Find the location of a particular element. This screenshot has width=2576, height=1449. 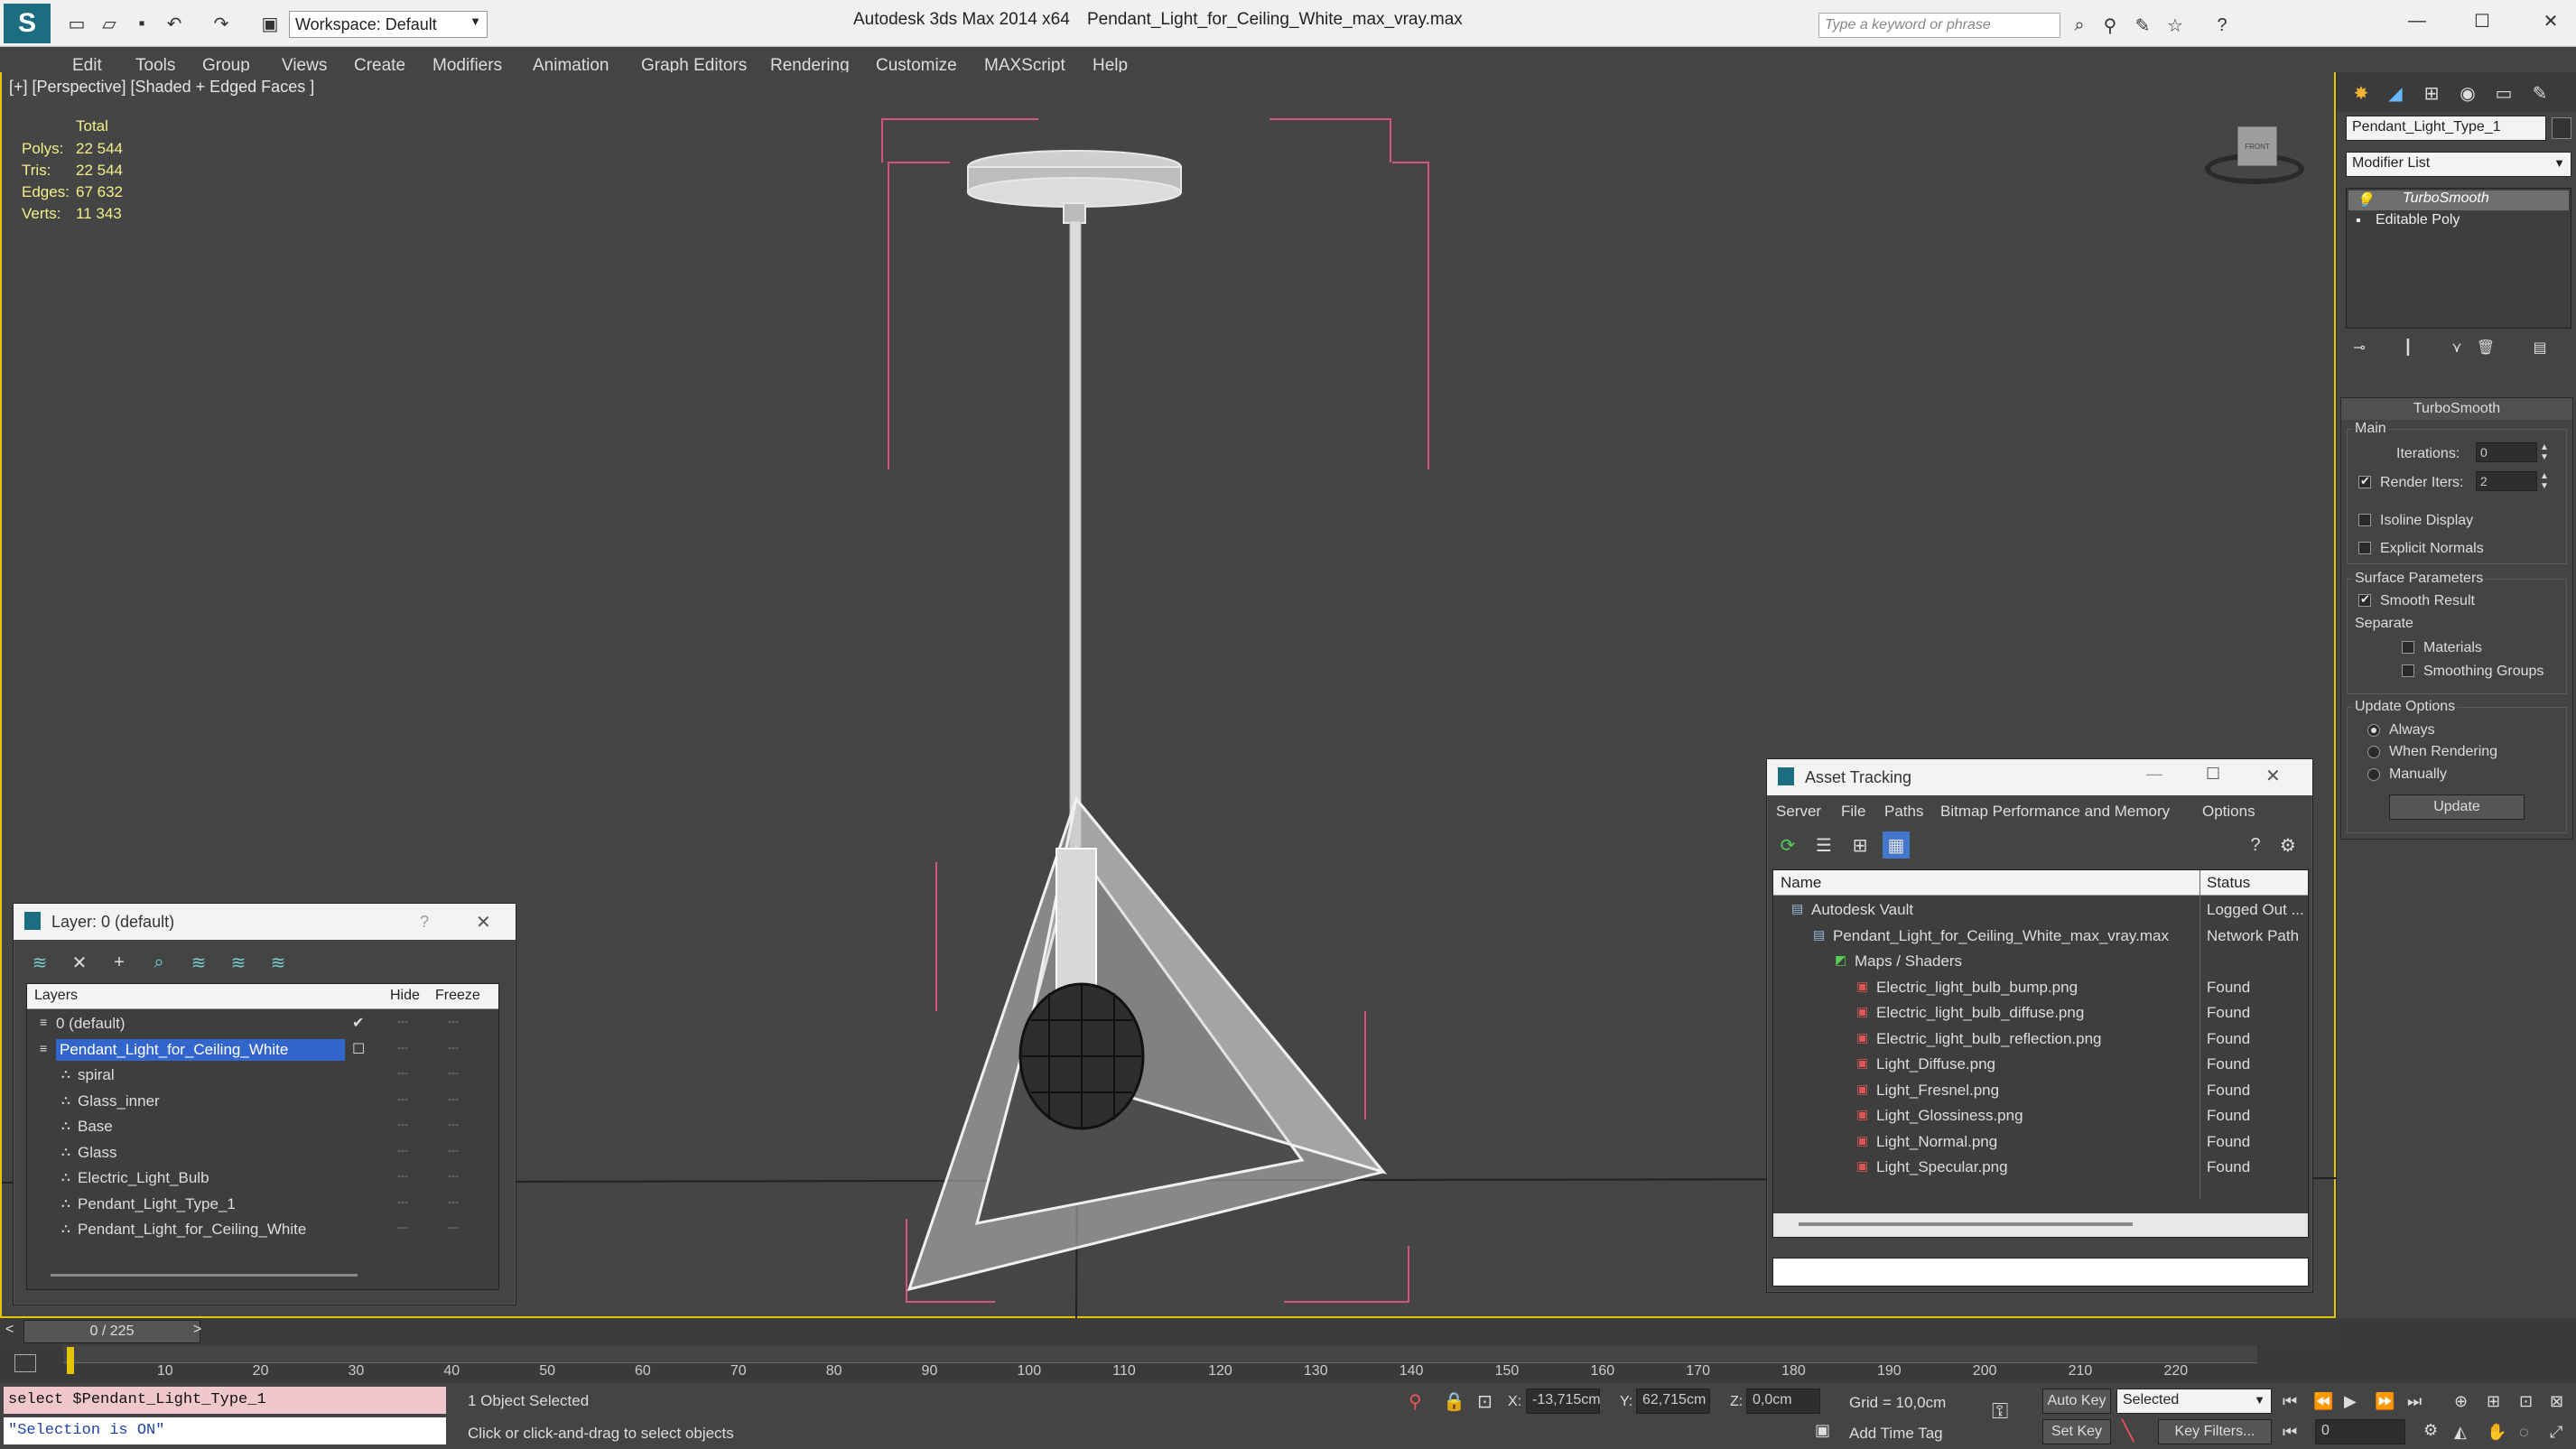

smoothing-groups-checkbox is located at coordinates (2408, 670).